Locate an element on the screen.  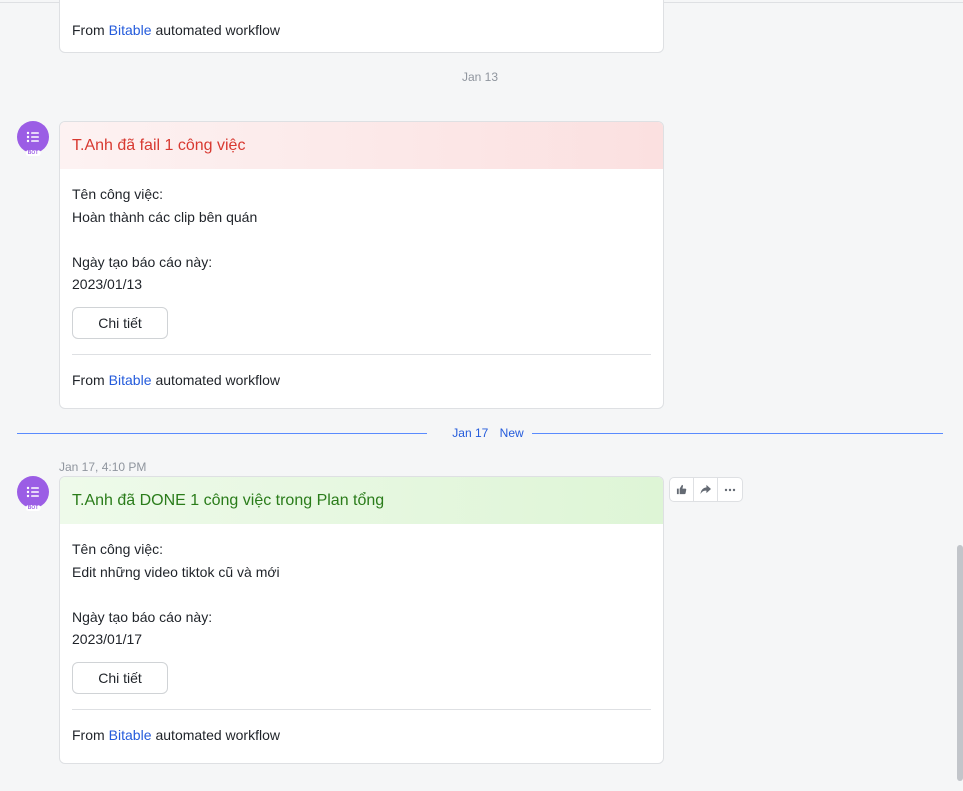
card-title: T.Anh đã fail 1 công việc is located at coordinates (159, 145).